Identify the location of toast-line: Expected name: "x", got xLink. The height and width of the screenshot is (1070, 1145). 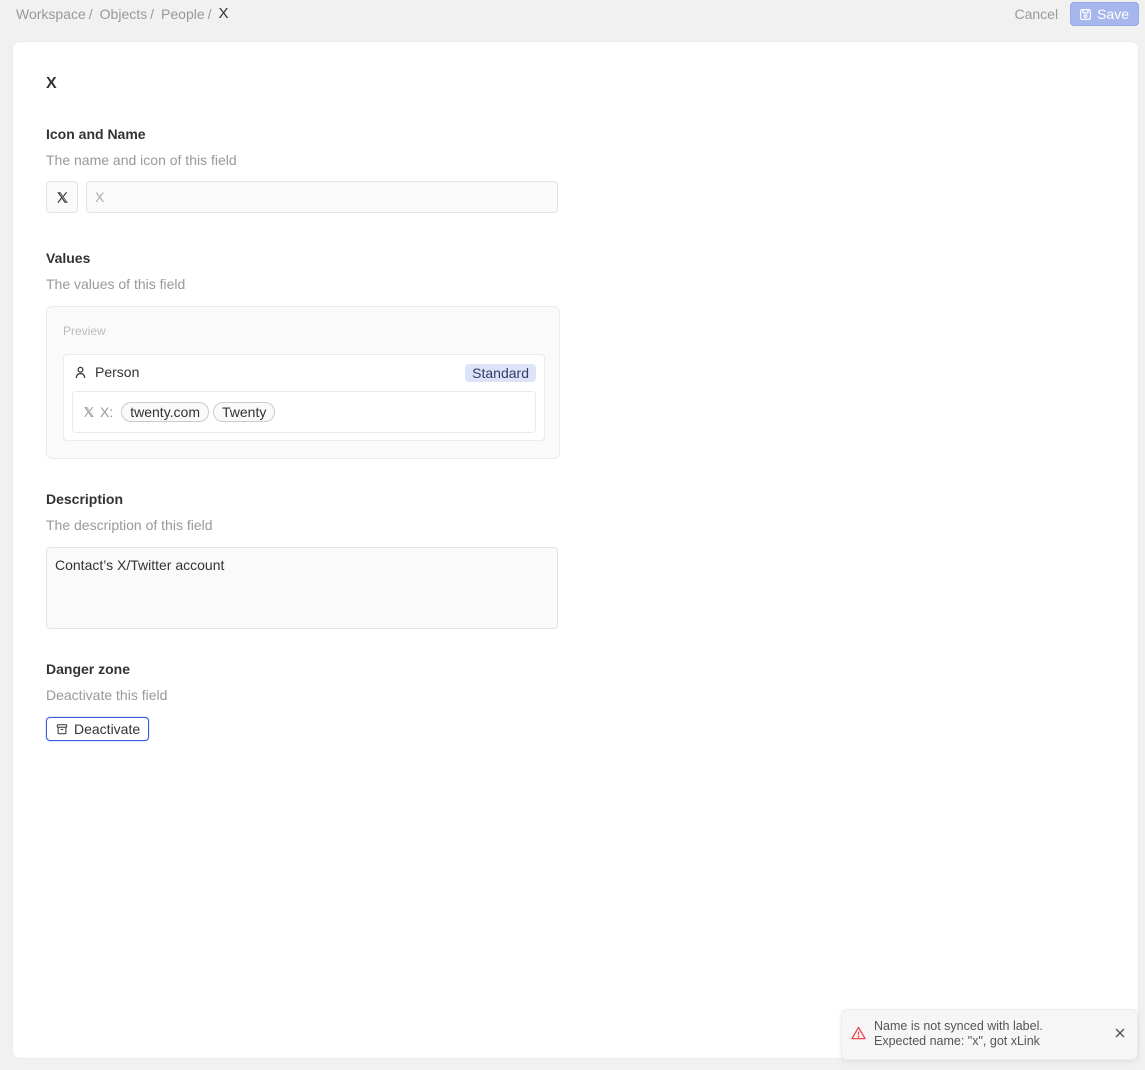
(957, 1041).